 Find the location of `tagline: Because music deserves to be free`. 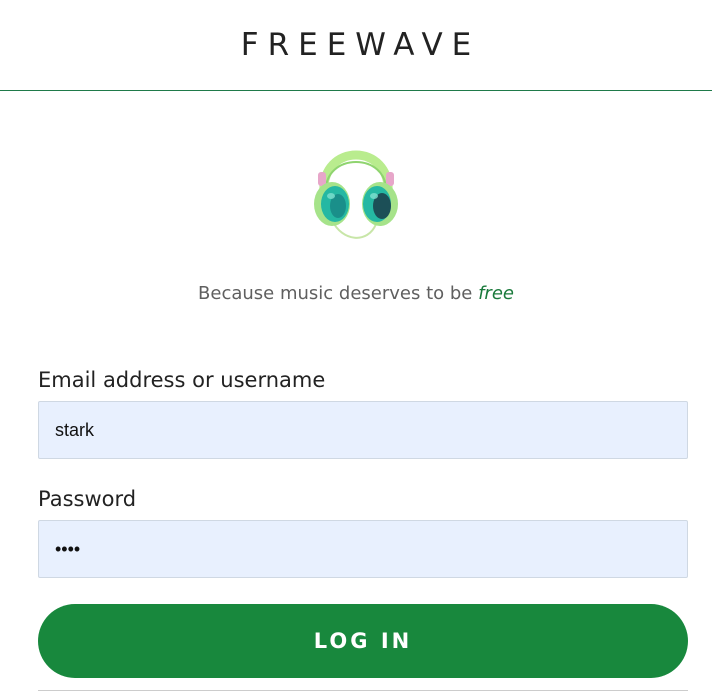

tagline: Because music deserves to be free is located at coordinates (356, 293).